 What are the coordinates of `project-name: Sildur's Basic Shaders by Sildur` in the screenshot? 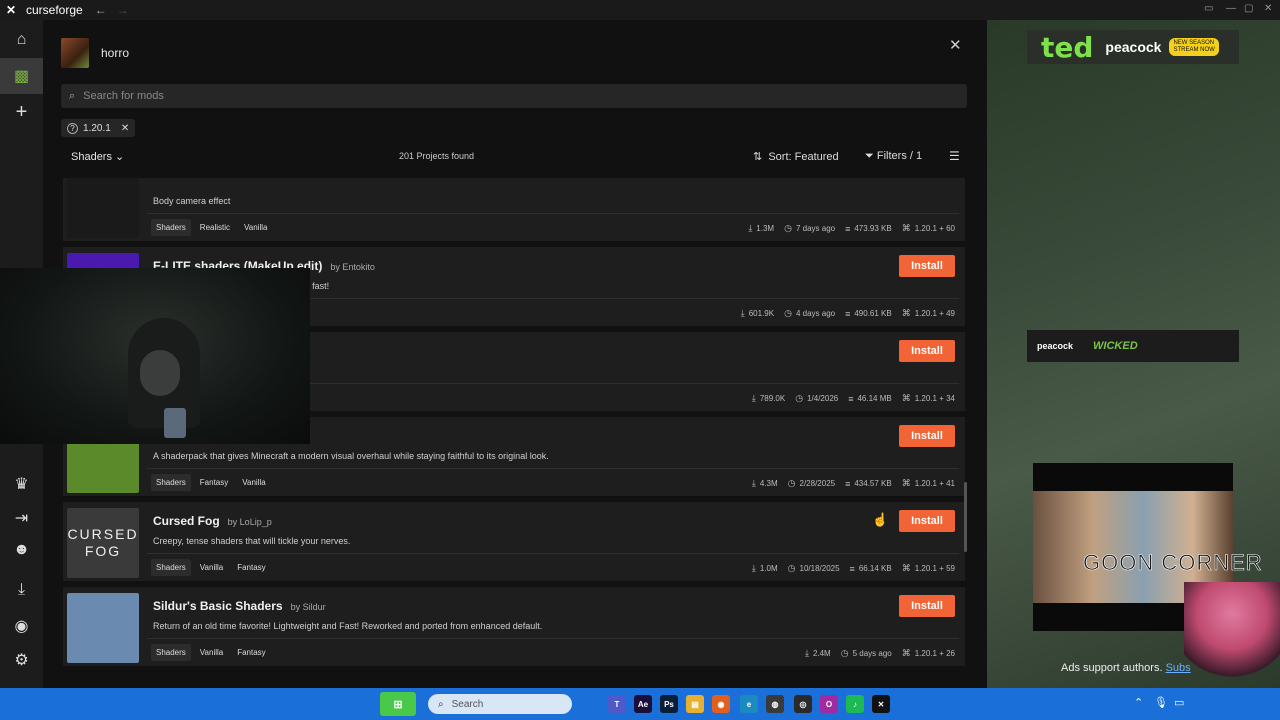 It's located at (239, 606).